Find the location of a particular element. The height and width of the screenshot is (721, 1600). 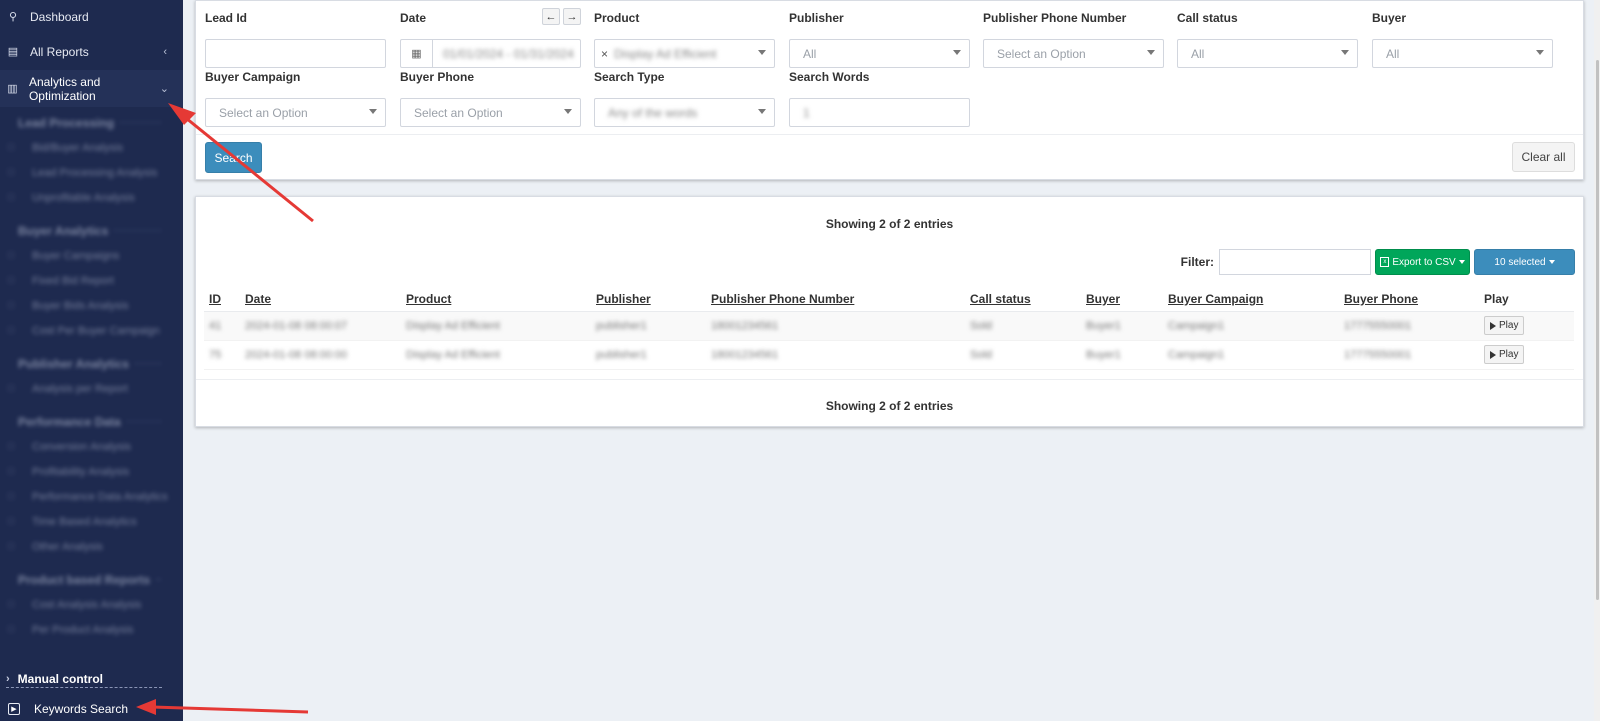

buyer-select: All is located at coordinates (1462, 53).